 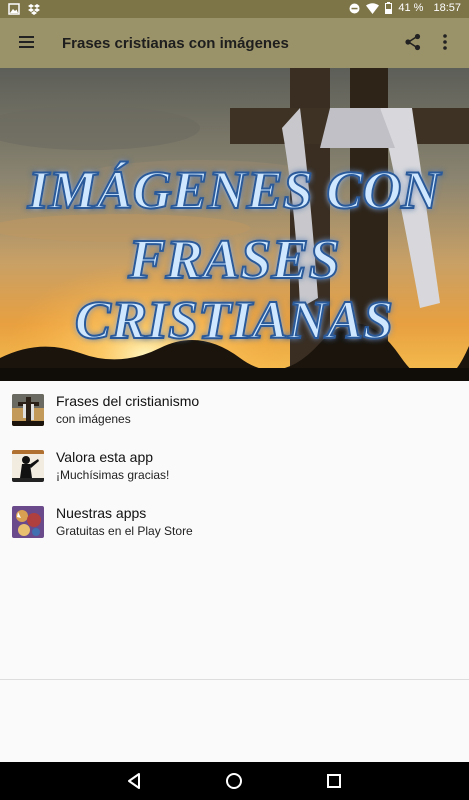 What do you see at coordinates (113, 475) in the screenshot?
I see `menu-item-subtitle: ¡Muchísimas gracias!` at bounding box center [113, 475].